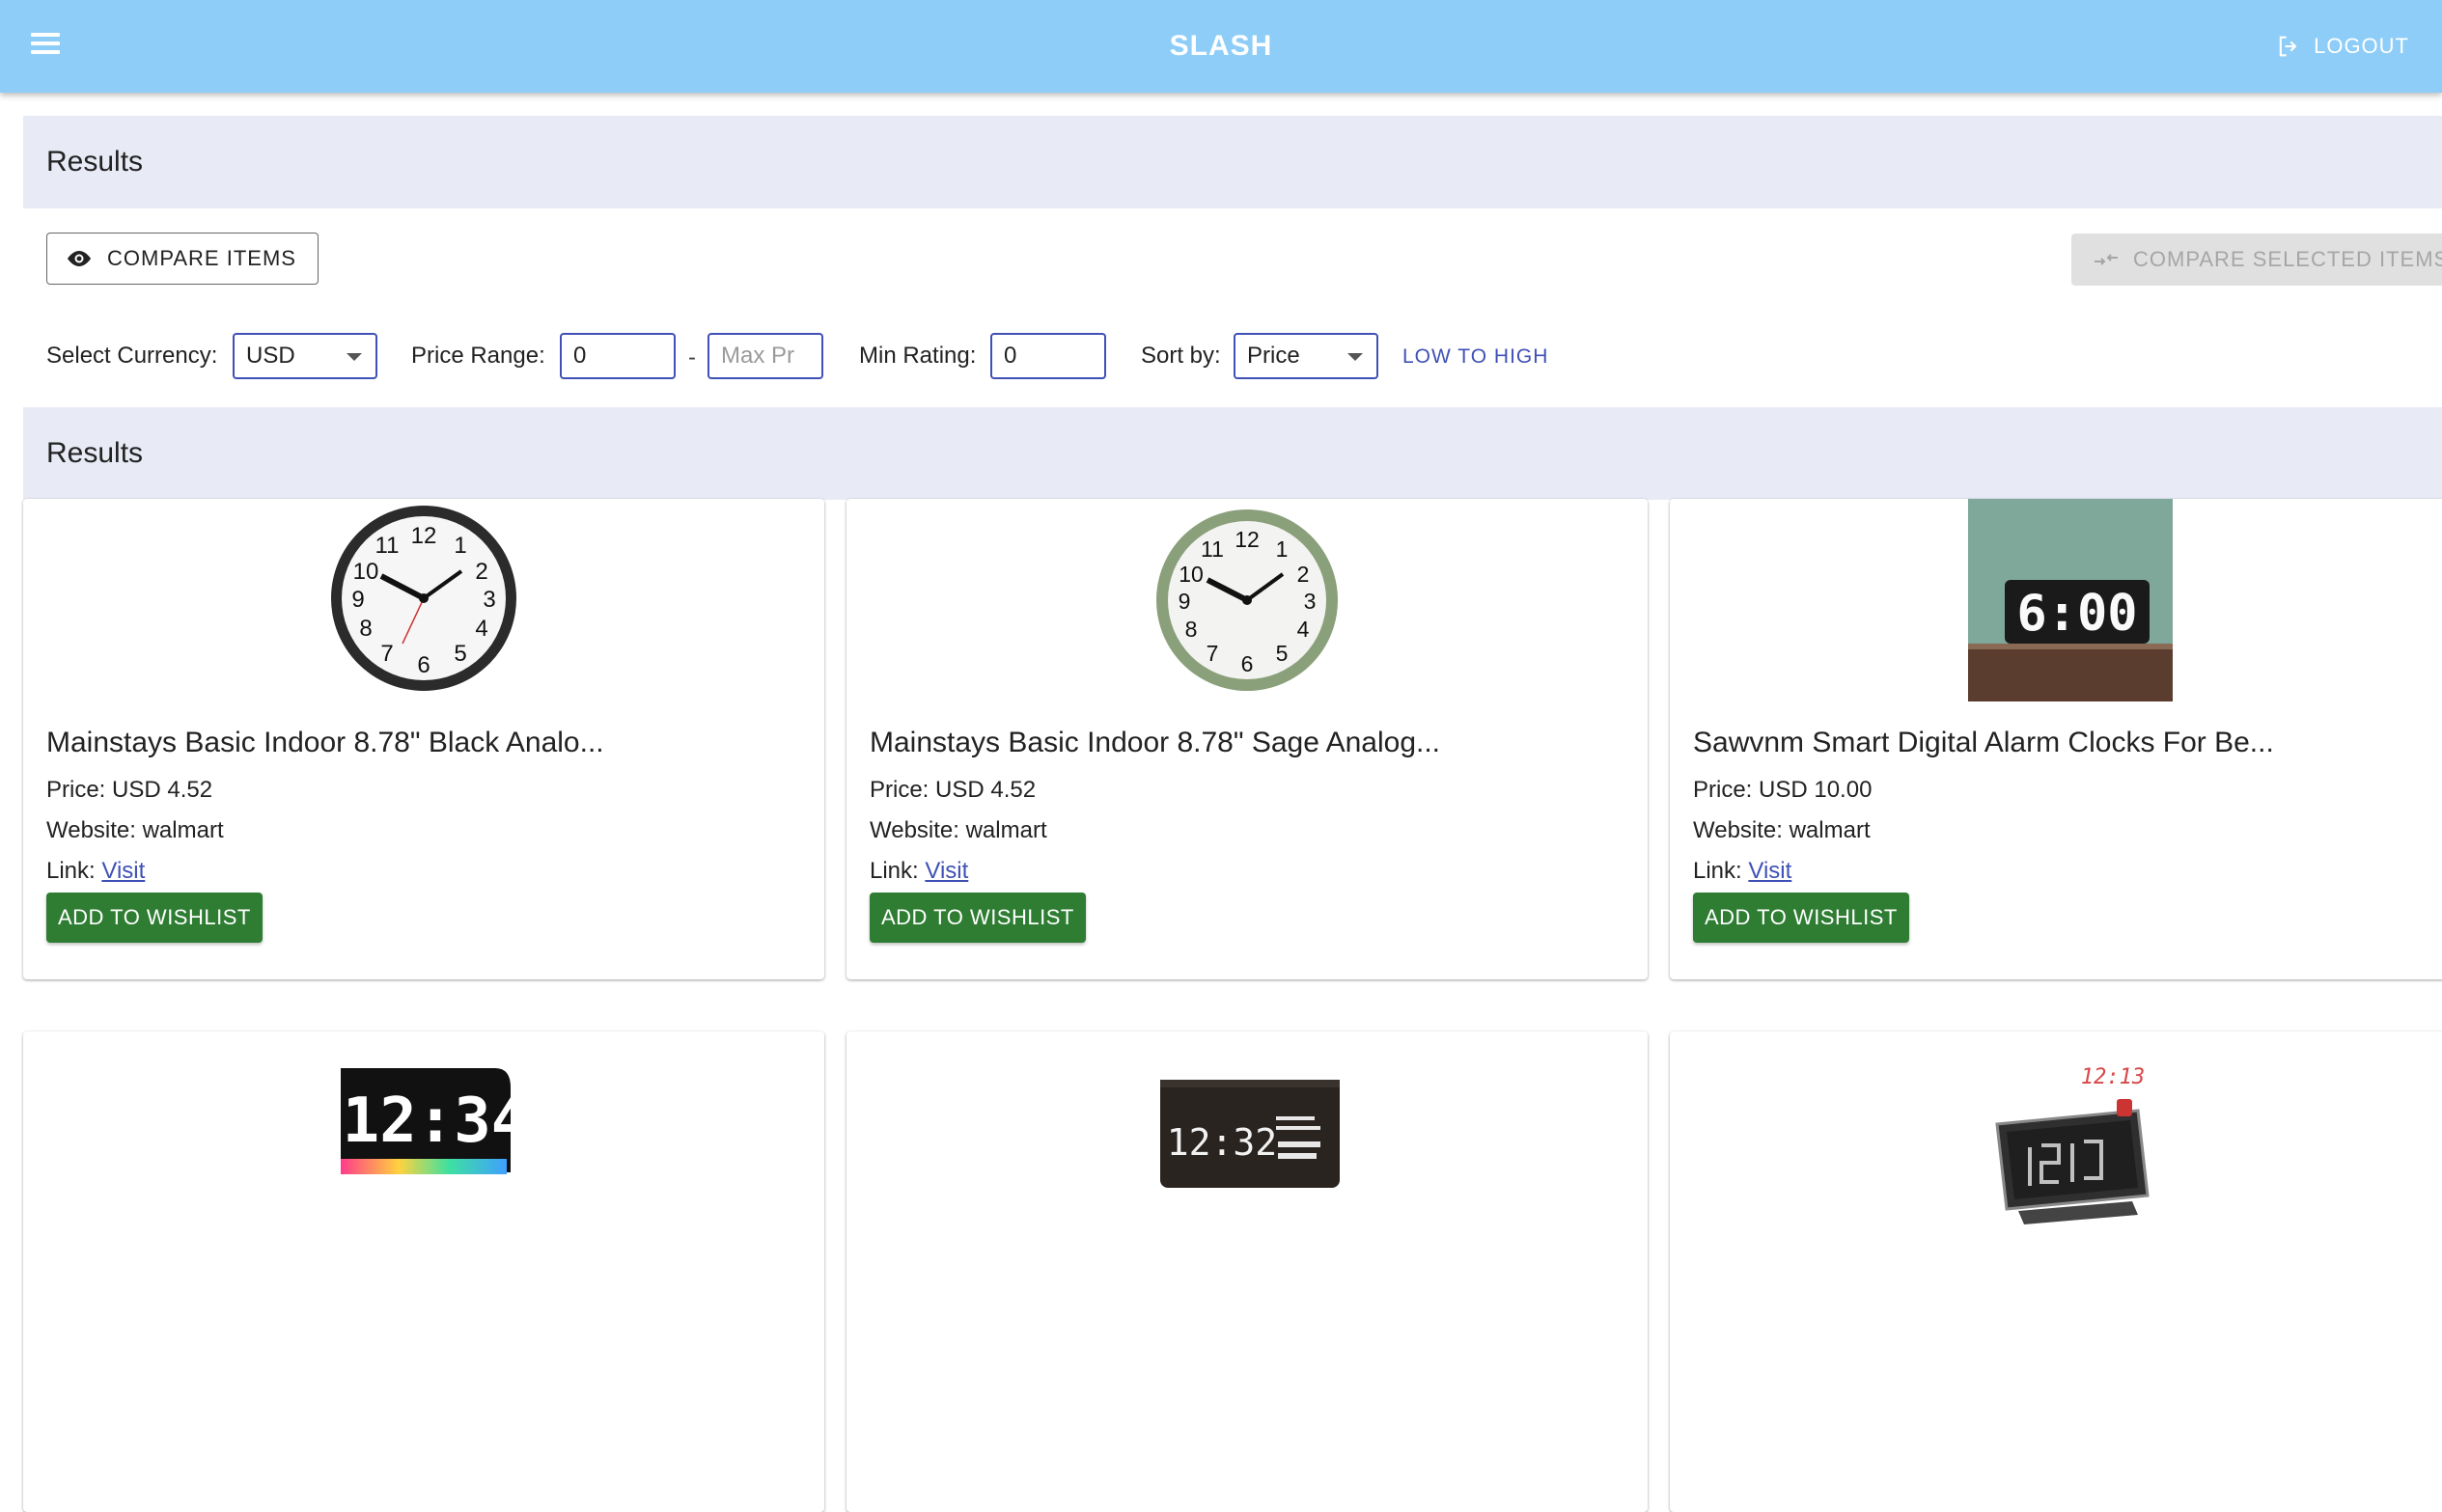 This screenshot has height=1512, width=2442. What do you see at coordinates (478, 356) in the screenshot?
I see `price-range-label: Price Range:` at bounding box center [478, 356].